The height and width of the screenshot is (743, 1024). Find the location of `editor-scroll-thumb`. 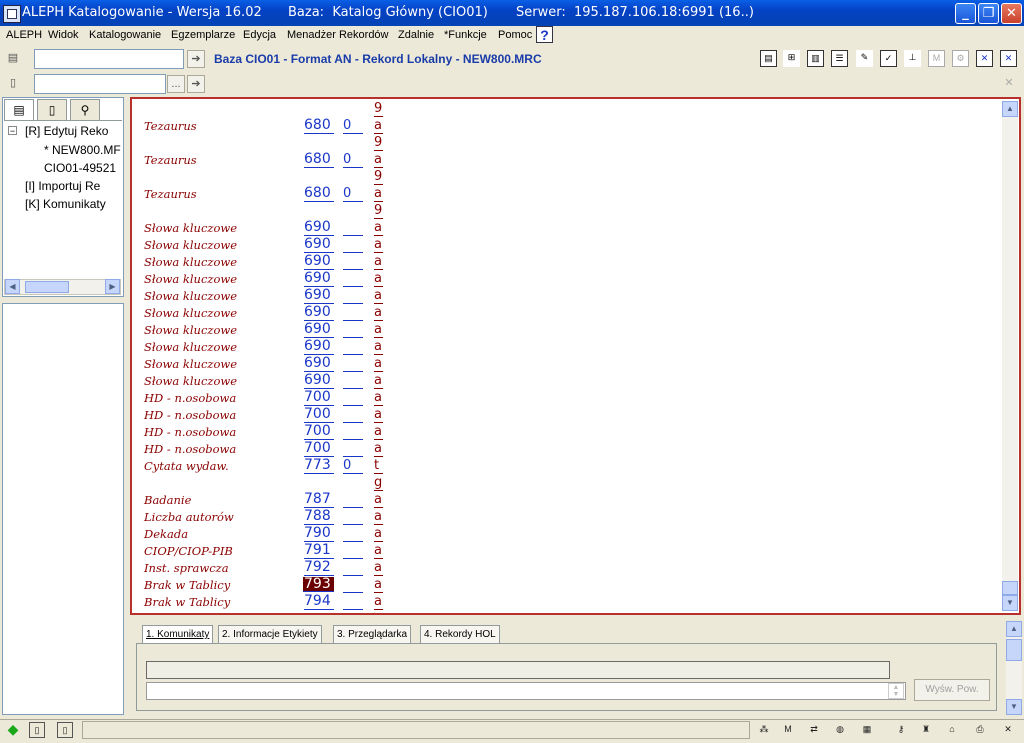

editor-scroll-thumb is located at coordinates (1010, 588).